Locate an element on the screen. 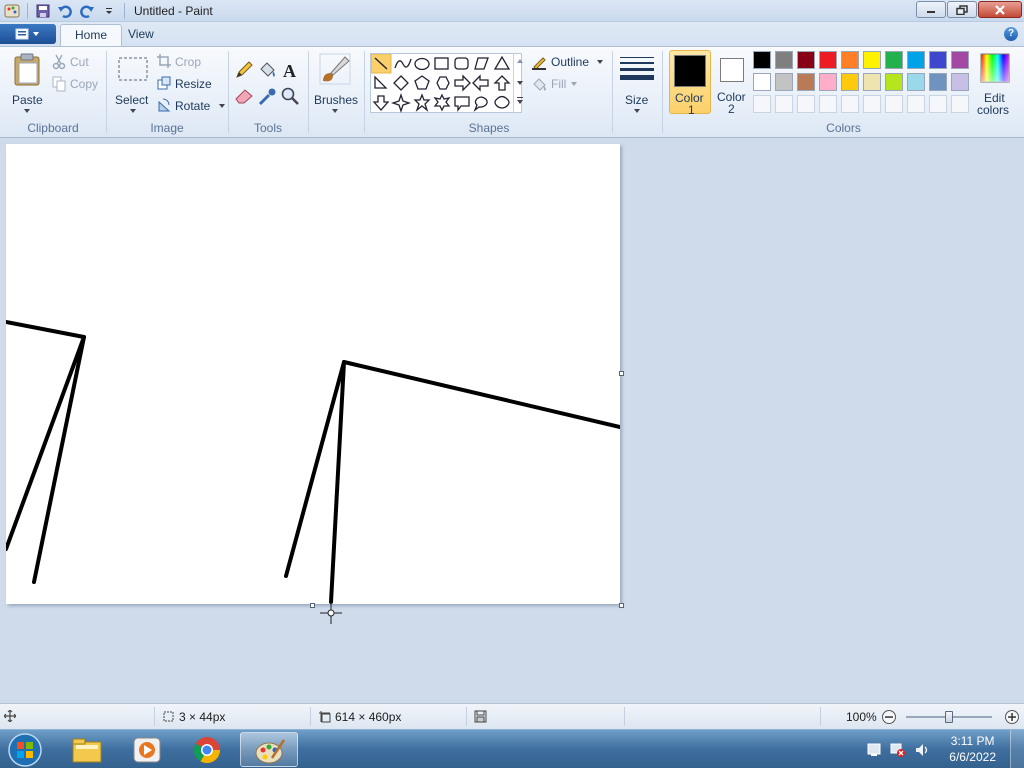 The image size is (1024, 768). zoom-slider-thumb is located at coordinates (949, 717).